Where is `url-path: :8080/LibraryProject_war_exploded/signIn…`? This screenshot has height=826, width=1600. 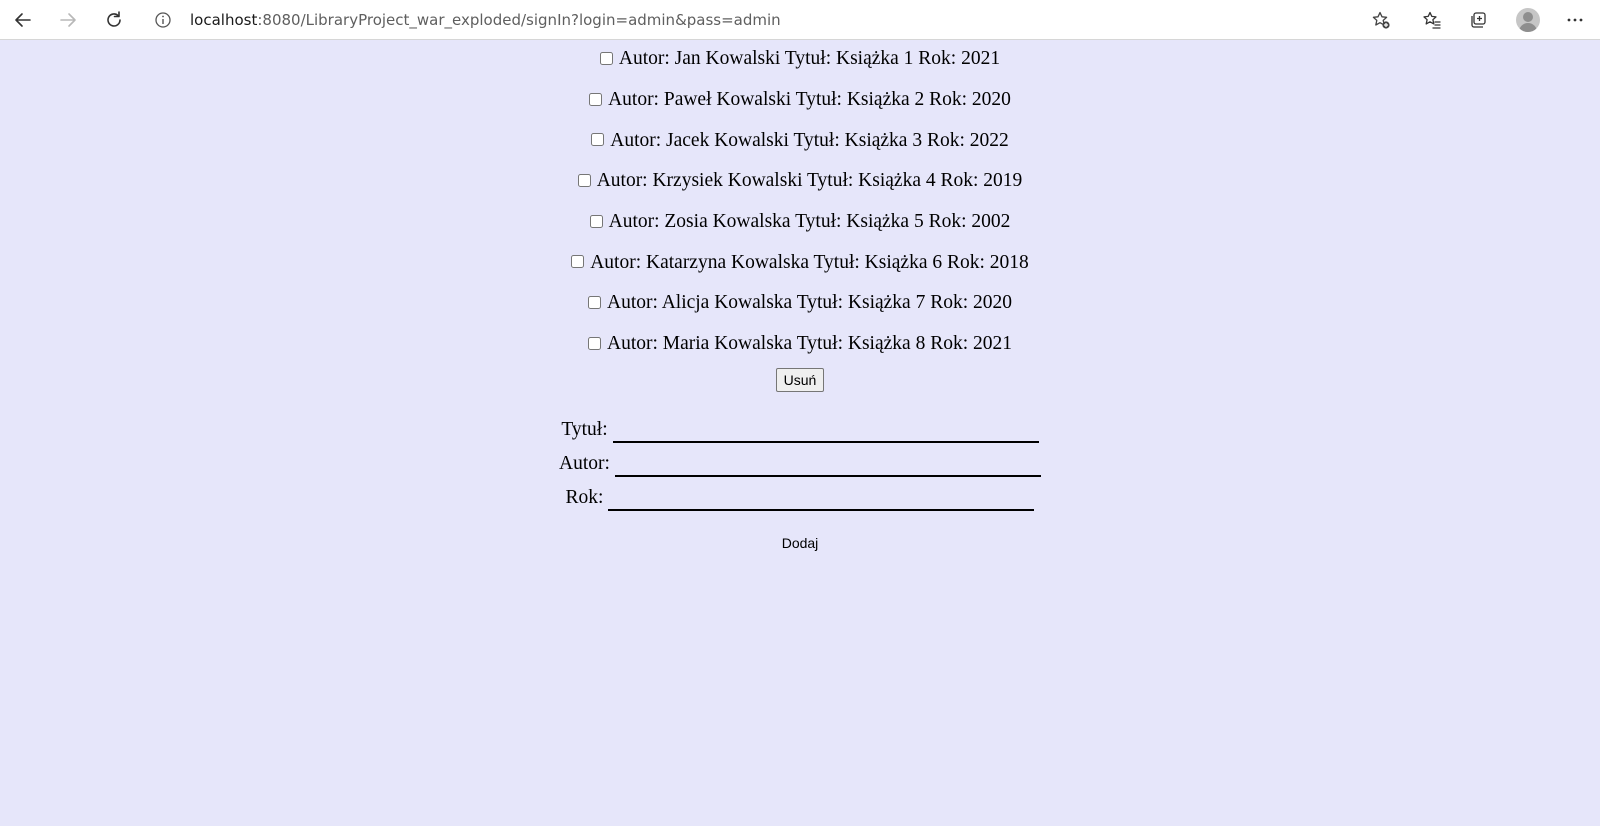 url-path: :8080/LibraryProject_war_exploded/signIn… is located at coordinates (519, 20).